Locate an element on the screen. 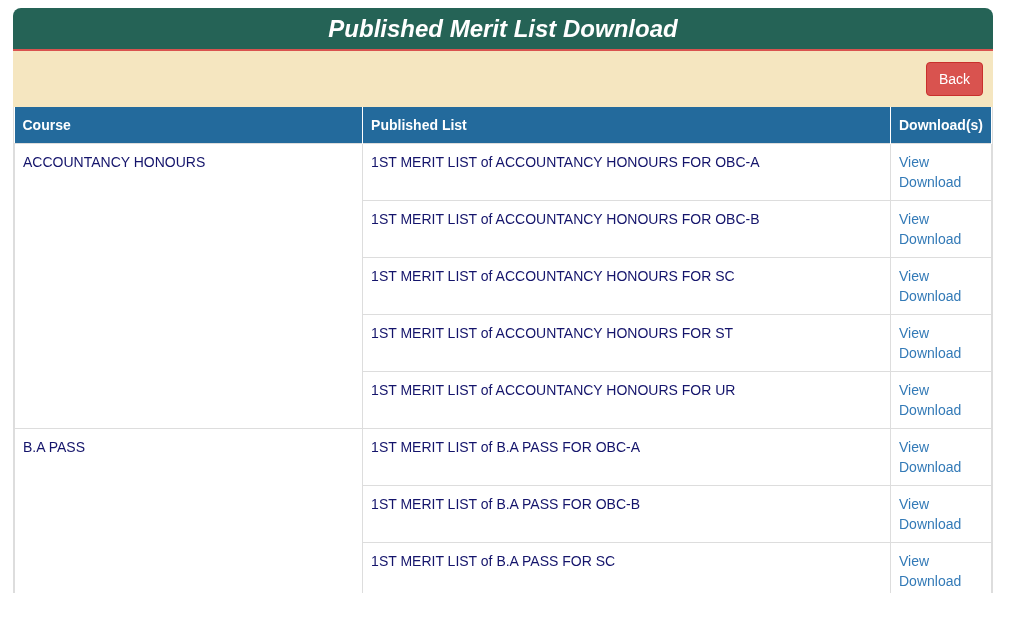 The height and width of the screenshot is (638, 1024). list-cell: 1ST MERIT LIST of ACCOUNTANCY HONOURS FOR UR is located at coordinates (626, 400).